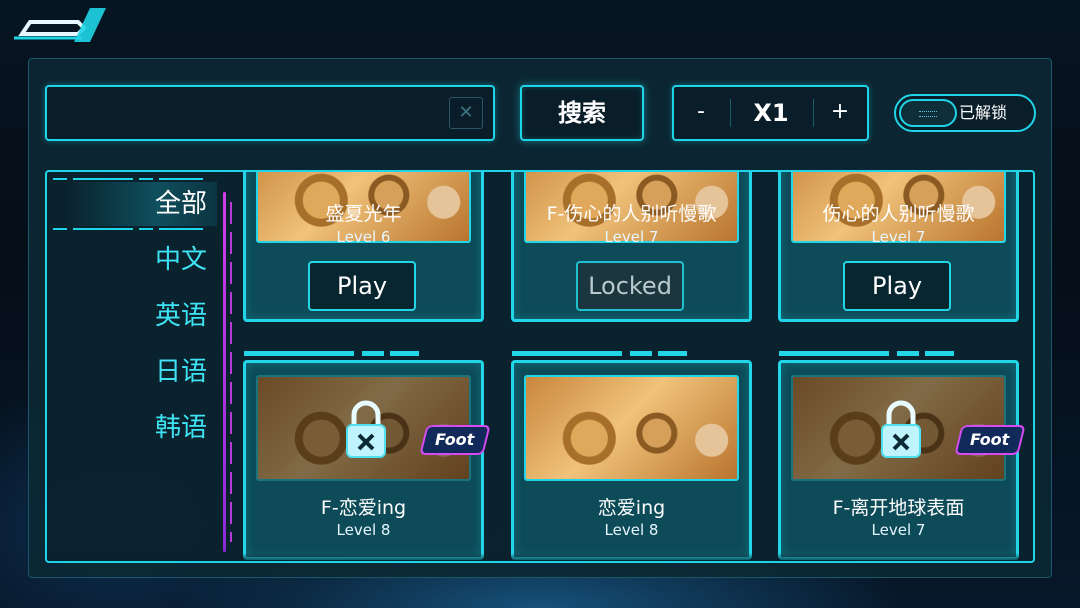 Image resolution: width=1080 pixels, height=608 pixels. What do you see at coordinates (631, 247) in the screenshot?
I see `song-card: F-伤心的人别听慢歌 Level 7 Locked` at bounding box center [631, 247].